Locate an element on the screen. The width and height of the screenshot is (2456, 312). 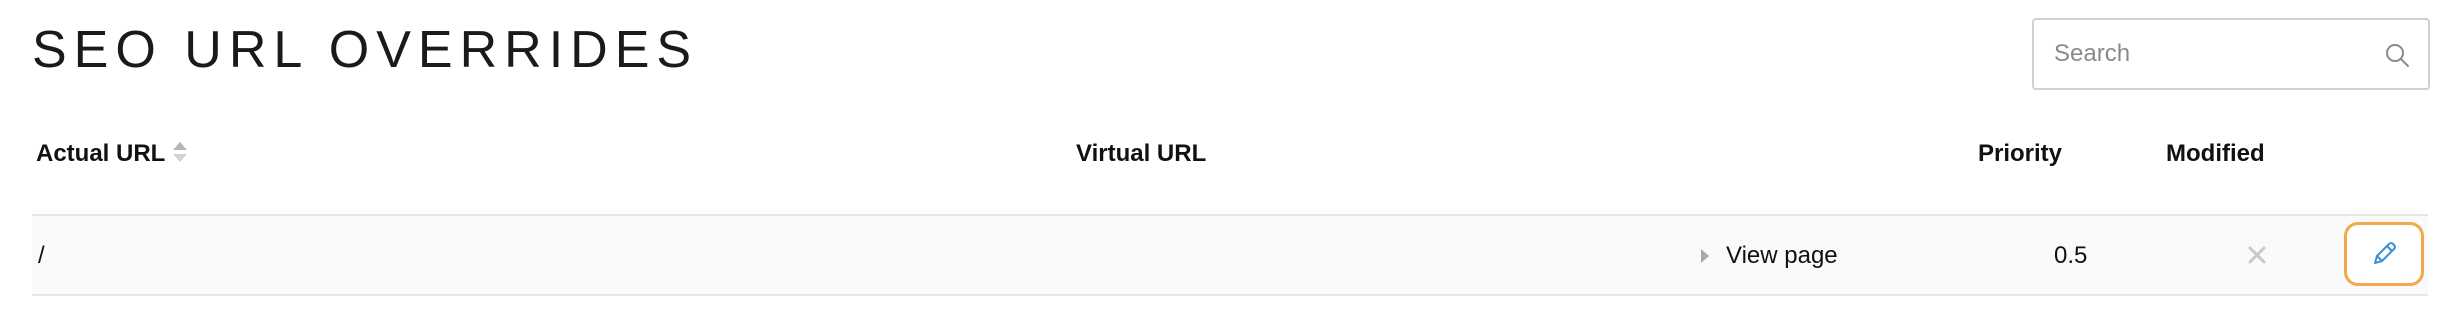
actual-url-cell: / is located at coordinates (41, 255).